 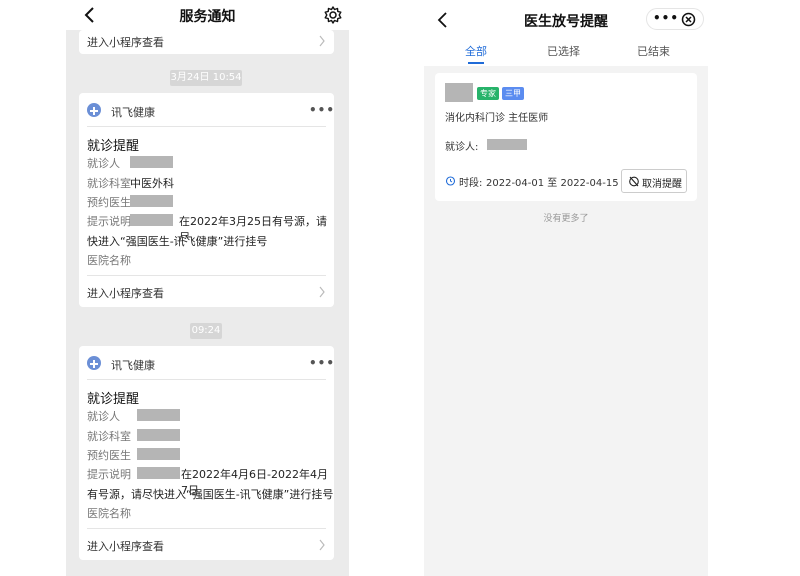 What do you see at coordinates (653, 51) in the screenshot?
I see `tab-ended: 已结束` at bounding box center [653, 51].